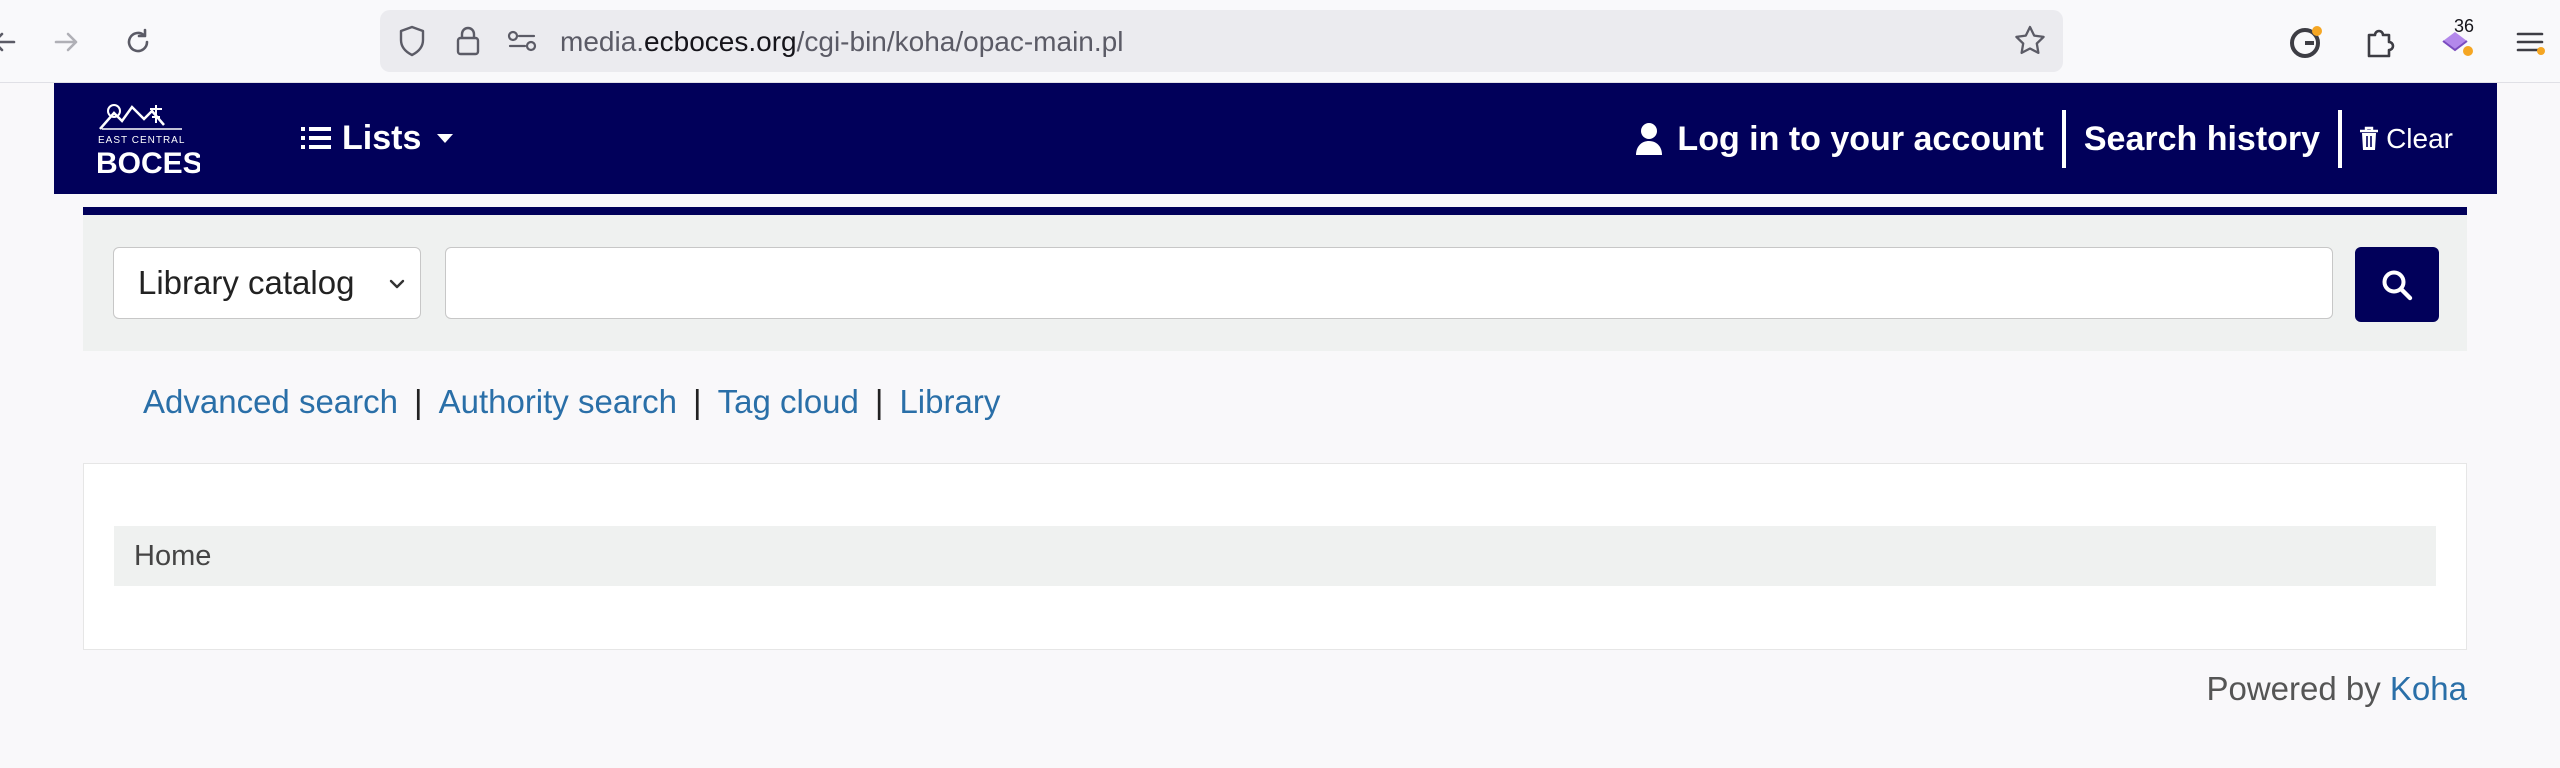 The width and height of the screenshot is (2560, 768). Describe the element at coordinates (246, 282) in the screenshot. I see `catalog-select-value: Library catalog` at that location.